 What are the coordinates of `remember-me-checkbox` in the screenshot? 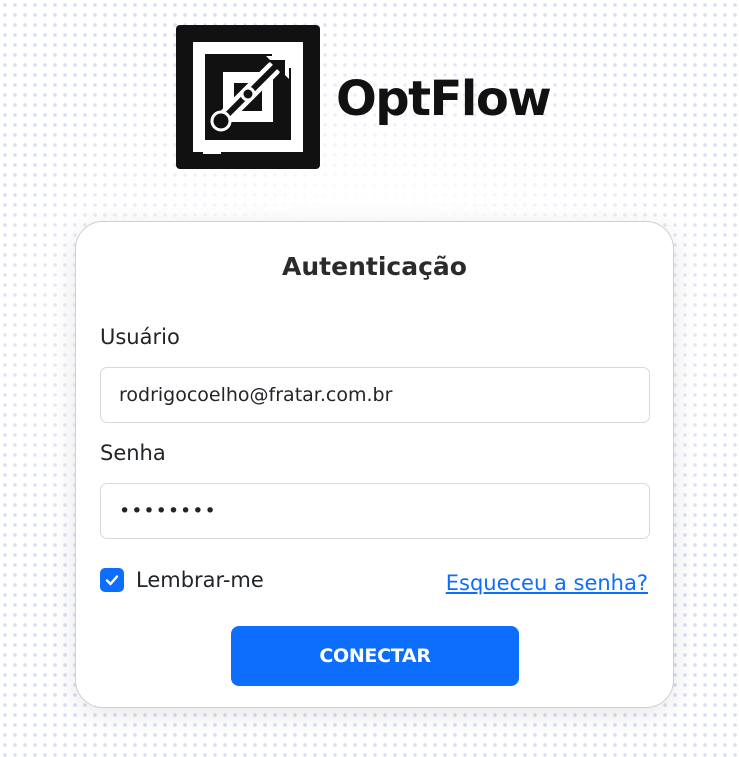 It's located at (112, 580).